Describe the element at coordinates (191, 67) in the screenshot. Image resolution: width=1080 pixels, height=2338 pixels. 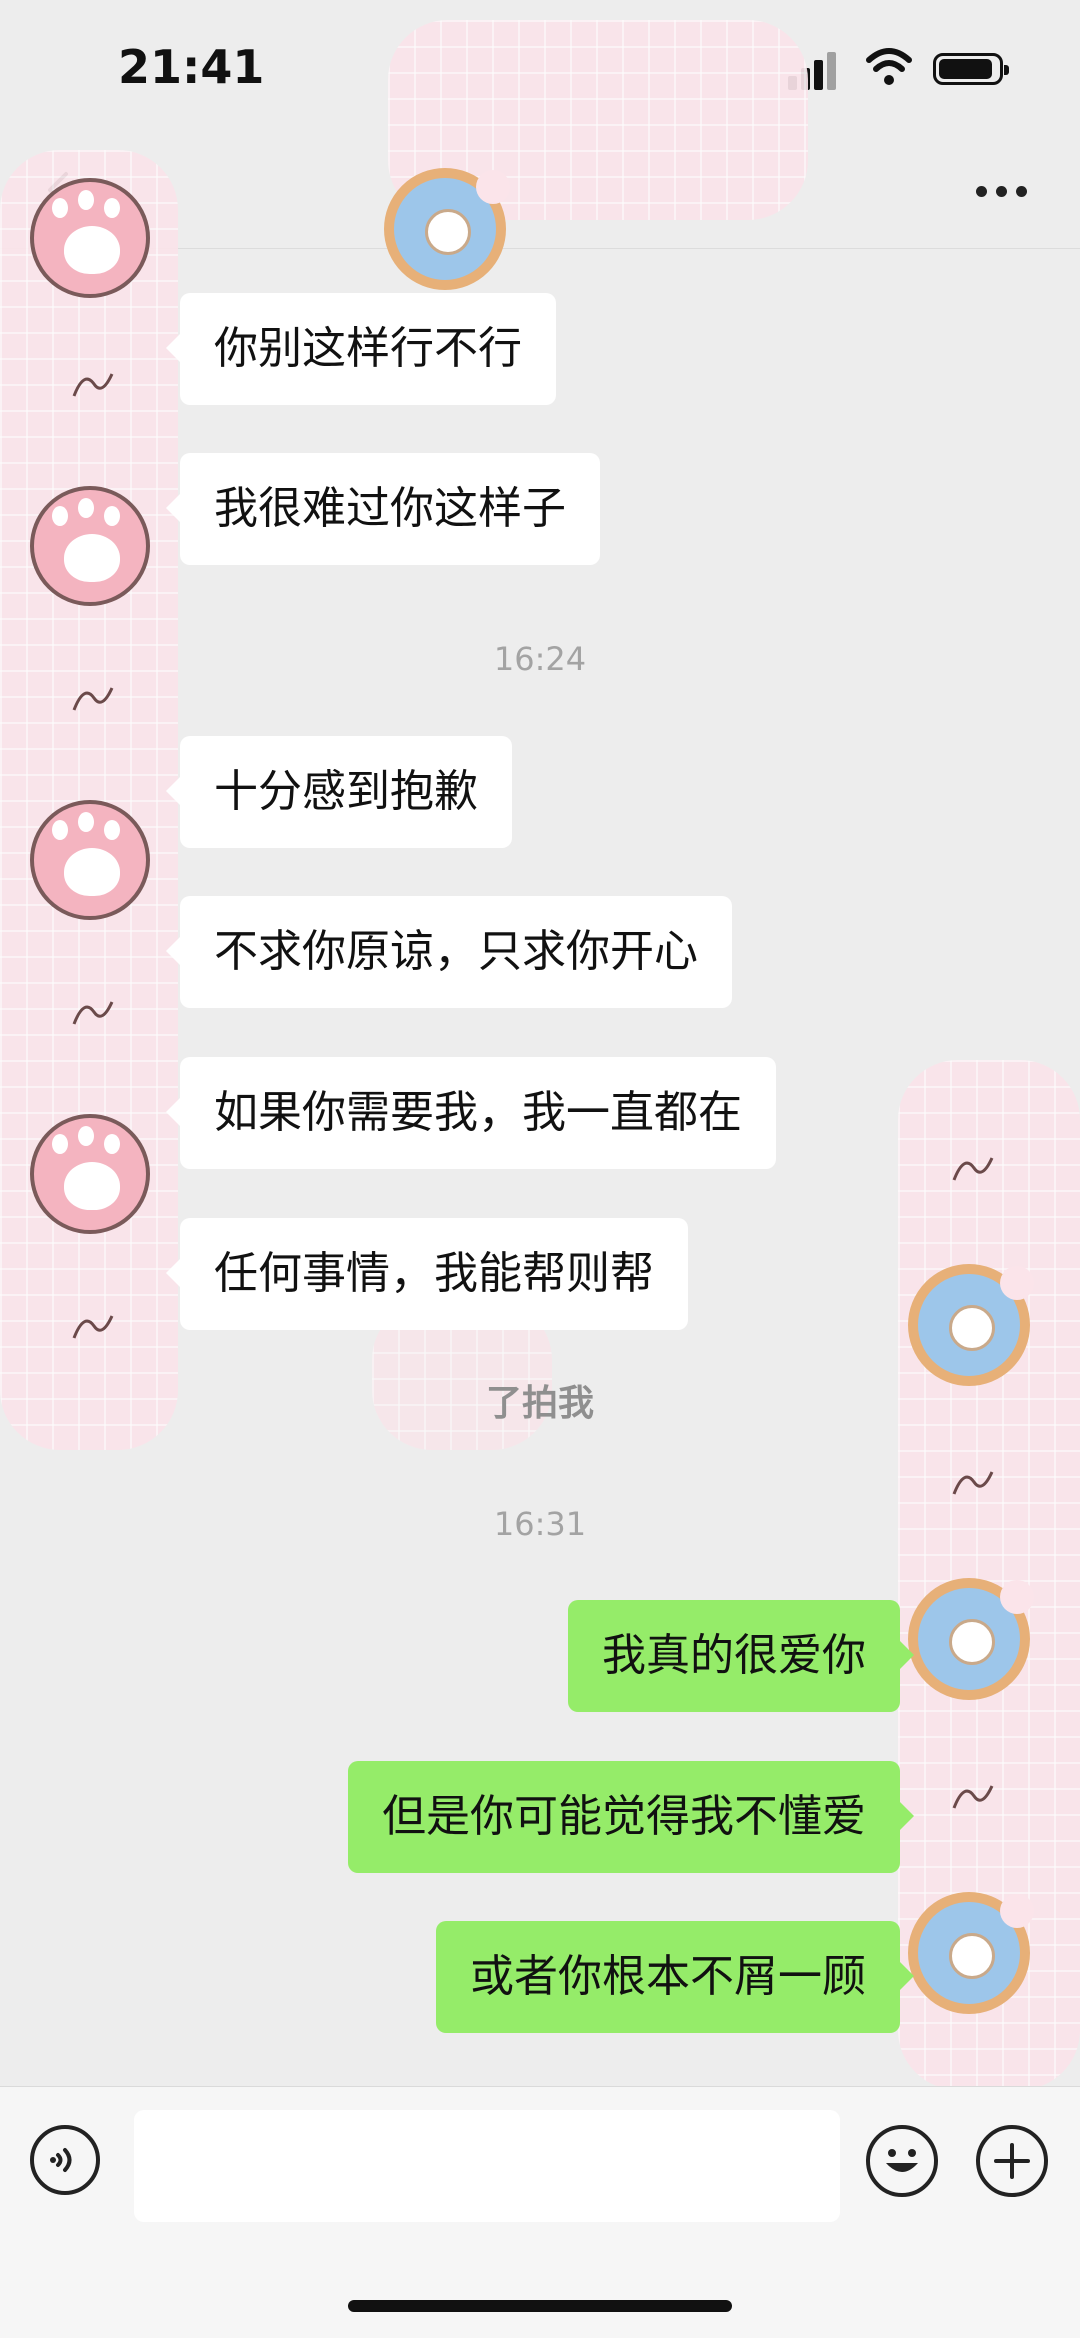
I see `status-time: 21:41` at that location.